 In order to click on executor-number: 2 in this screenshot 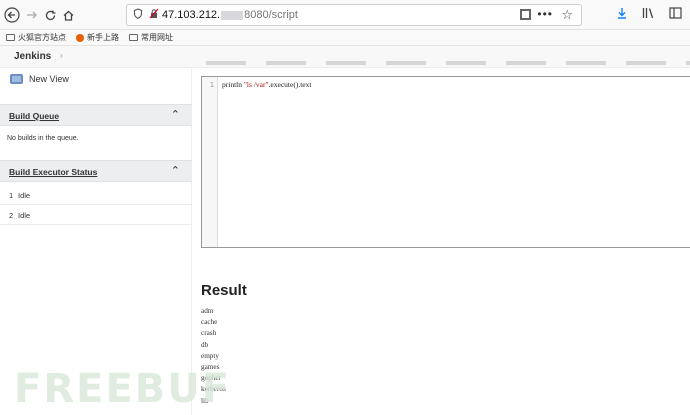, I will do `click(11, 215)`.